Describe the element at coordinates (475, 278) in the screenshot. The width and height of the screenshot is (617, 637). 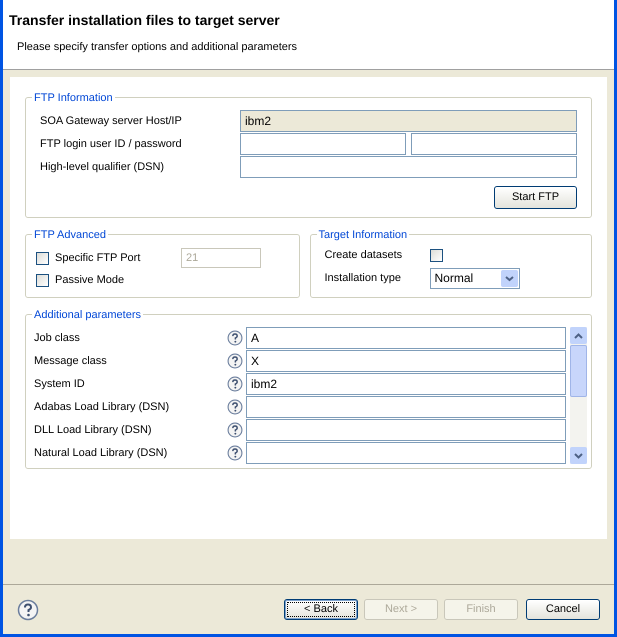
I see `installation-type-dropdown: Normal` at that location.